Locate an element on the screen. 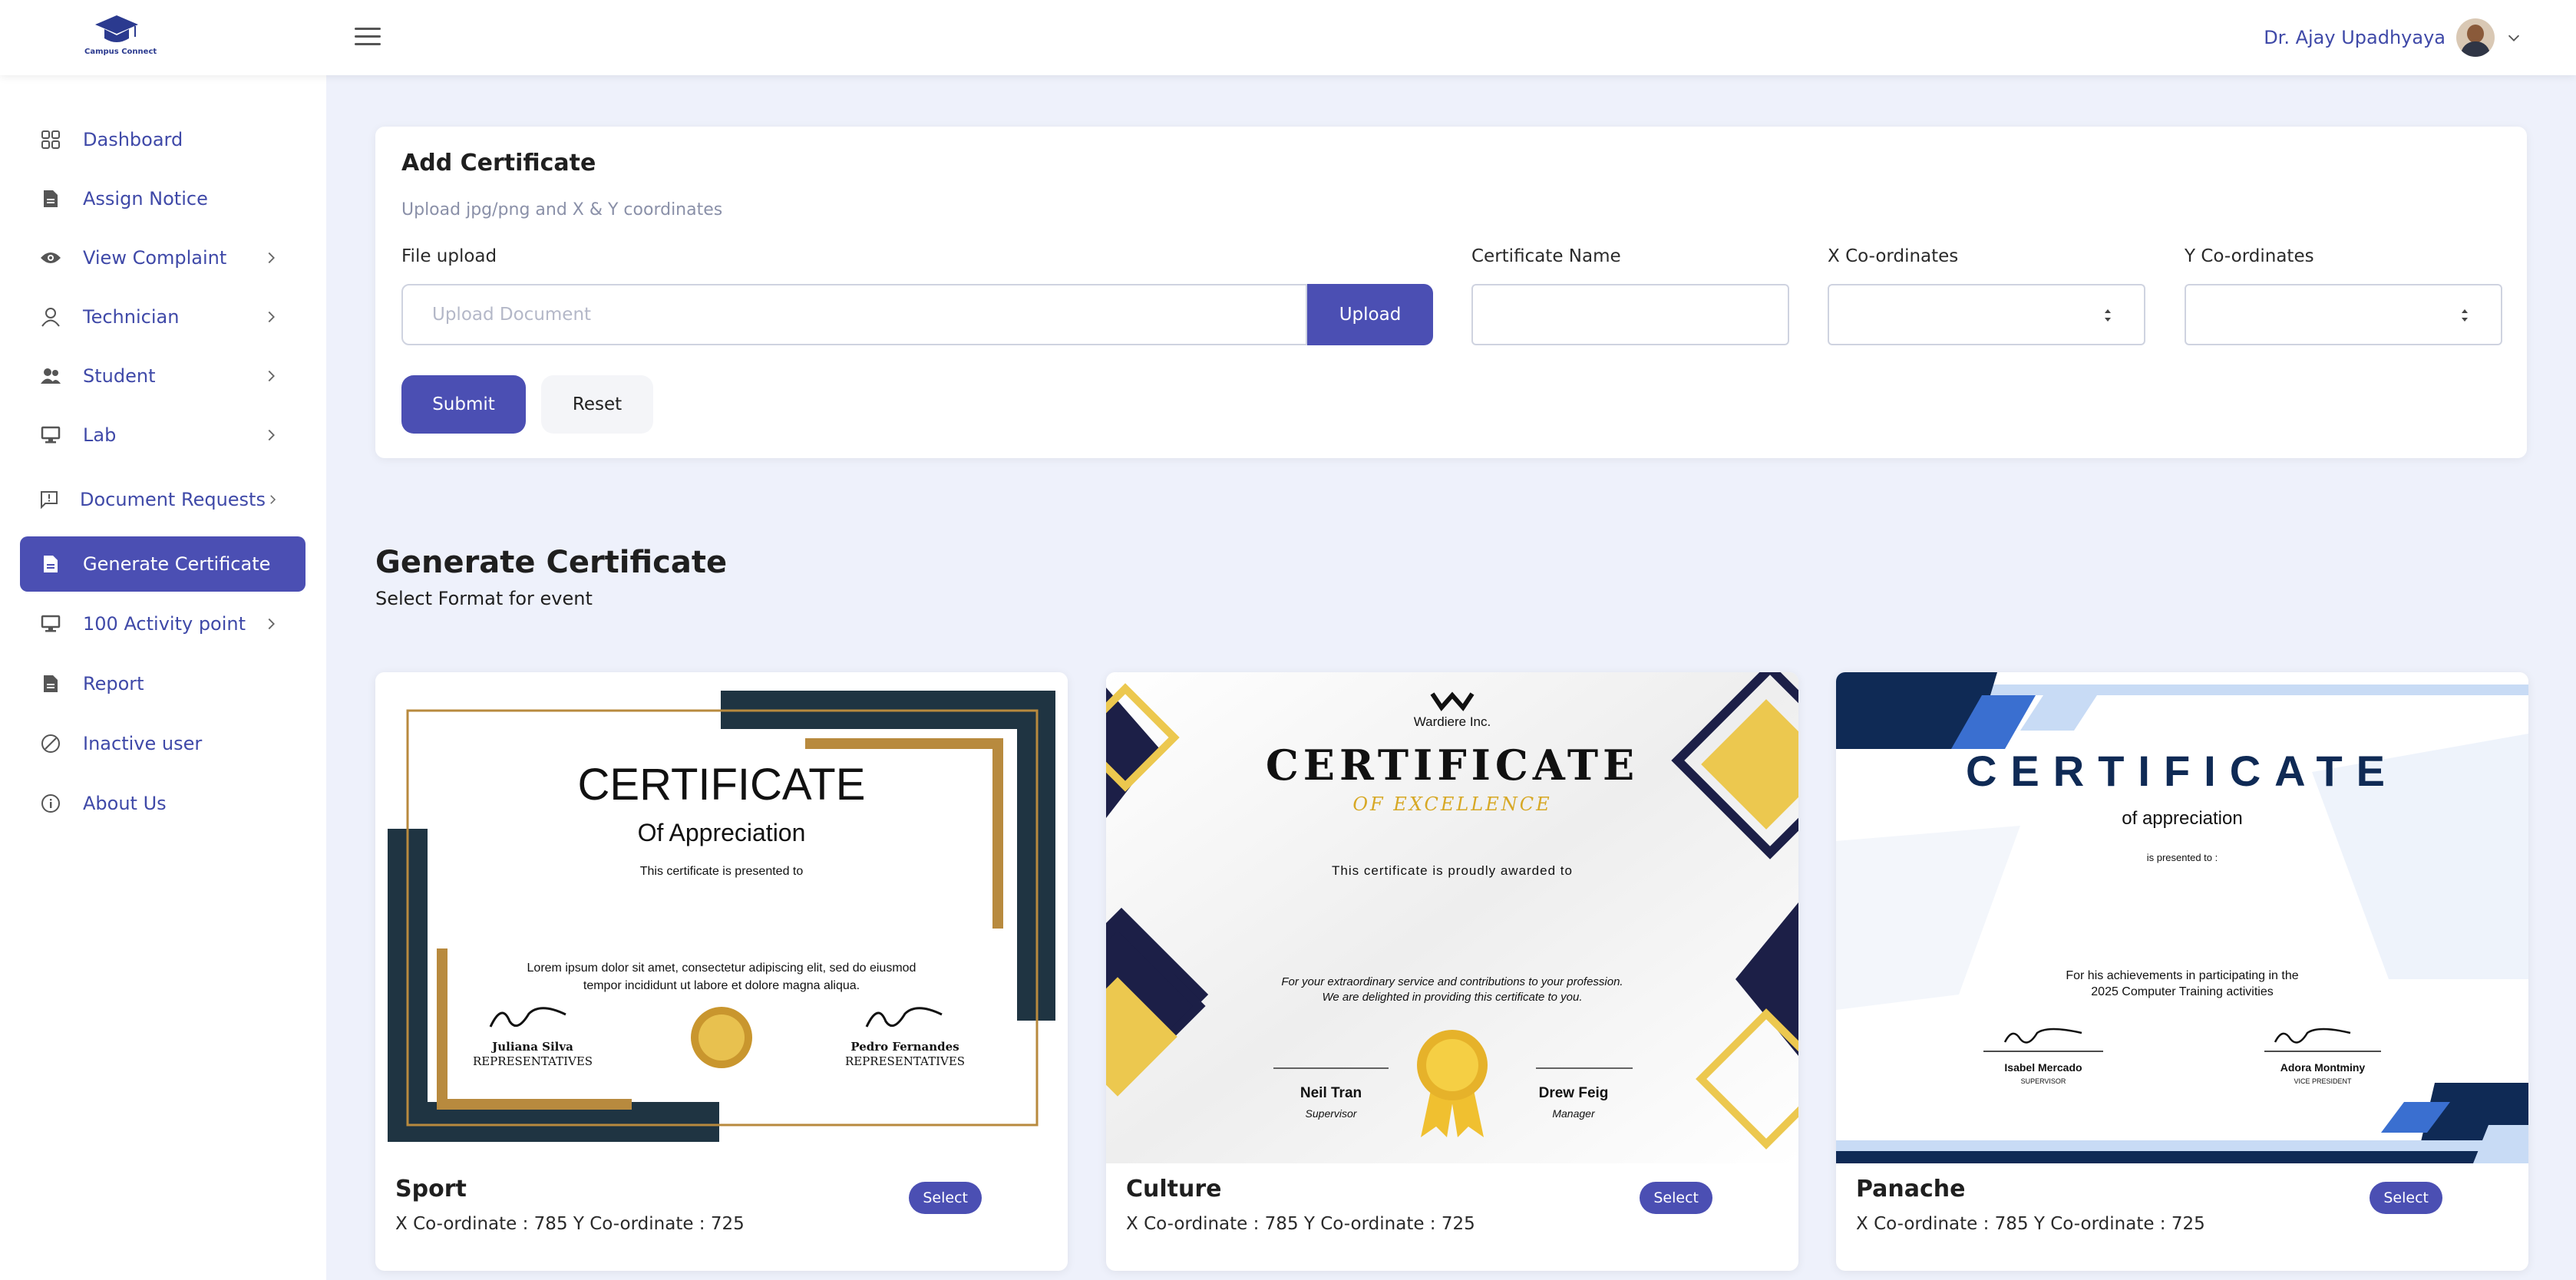 The width and height of the screenshot is (2576, 1280). sidebar-item-generate-certificate: Generate Certificate is located at coordinates (162, 564).